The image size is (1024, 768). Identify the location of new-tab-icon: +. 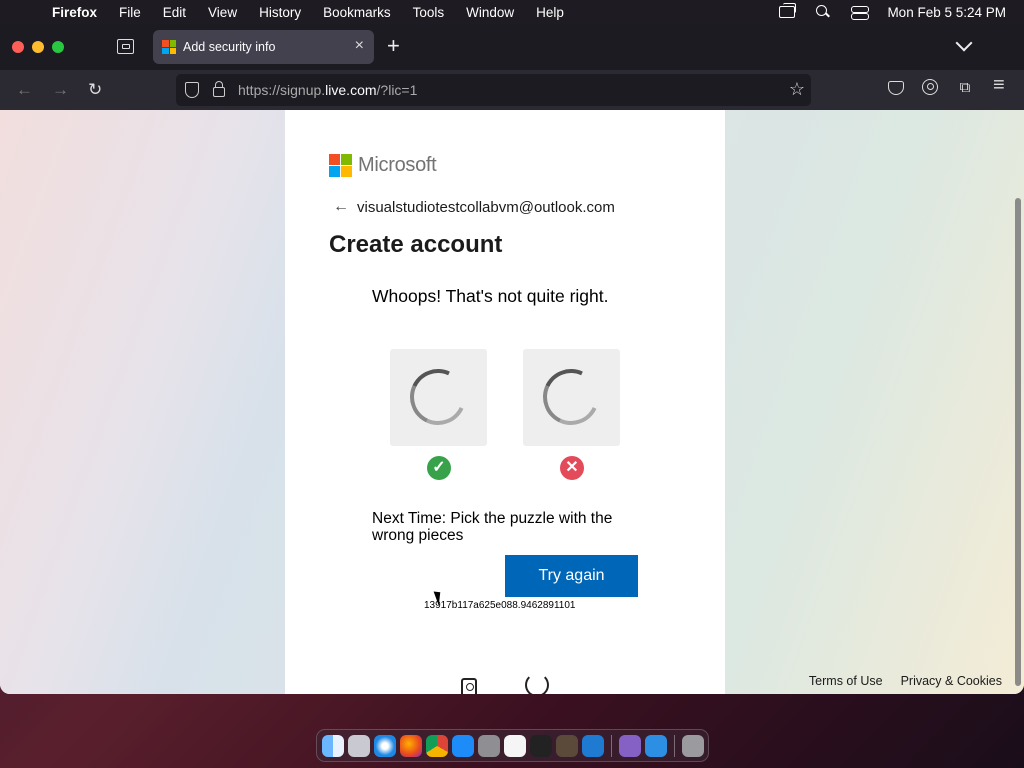
(393, 46).